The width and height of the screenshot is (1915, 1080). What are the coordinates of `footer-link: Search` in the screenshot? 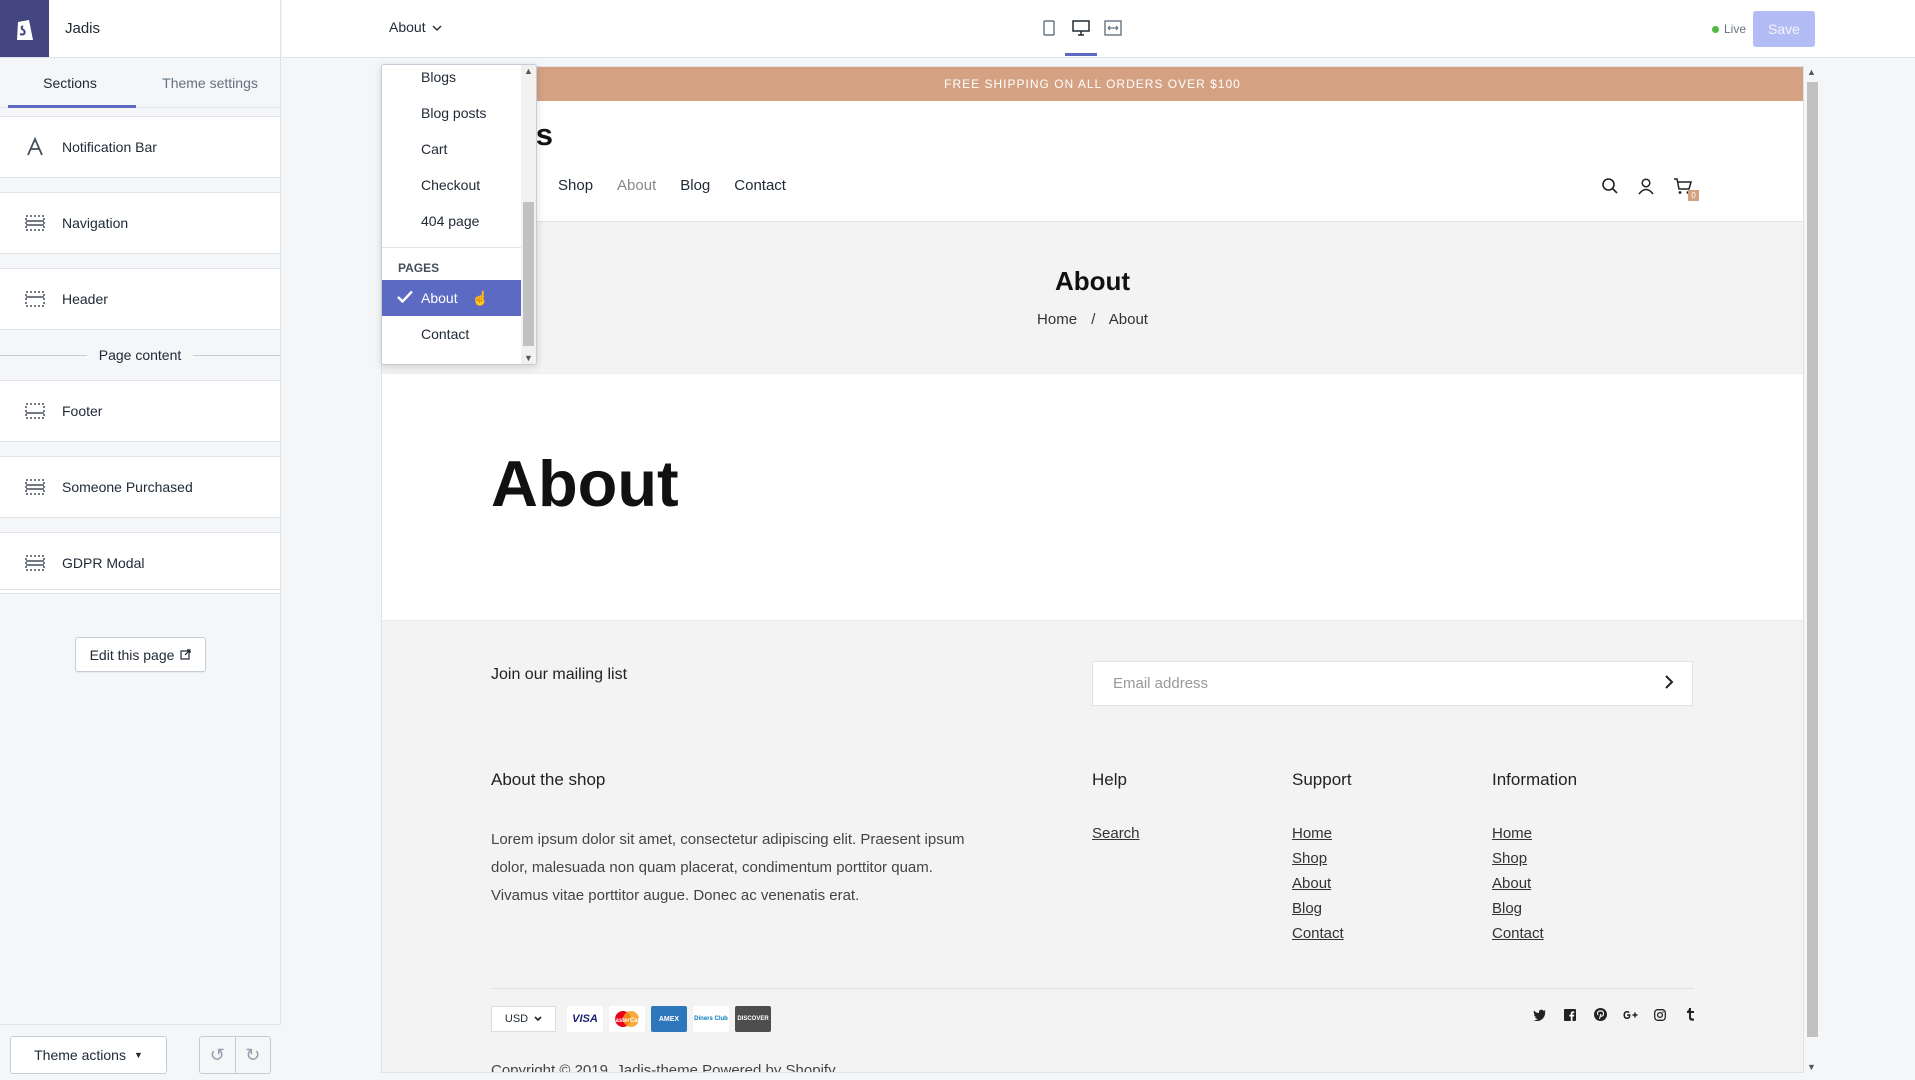 It's located at (1116, 833).